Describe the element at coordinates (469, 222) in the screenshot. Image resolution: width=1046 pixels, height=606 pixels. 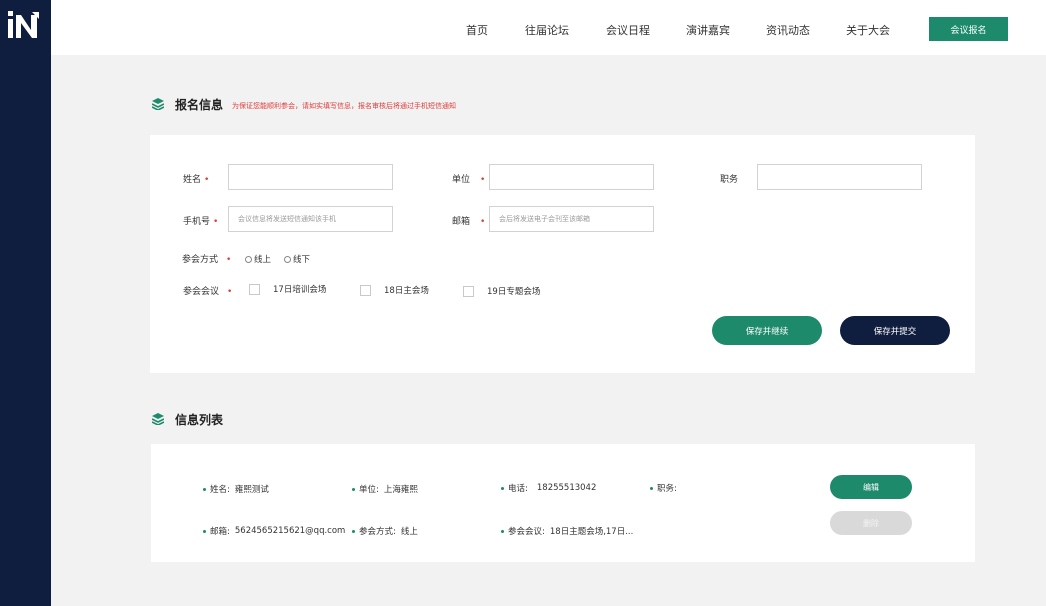
I see `email-label: 邮箱 •` at that location.